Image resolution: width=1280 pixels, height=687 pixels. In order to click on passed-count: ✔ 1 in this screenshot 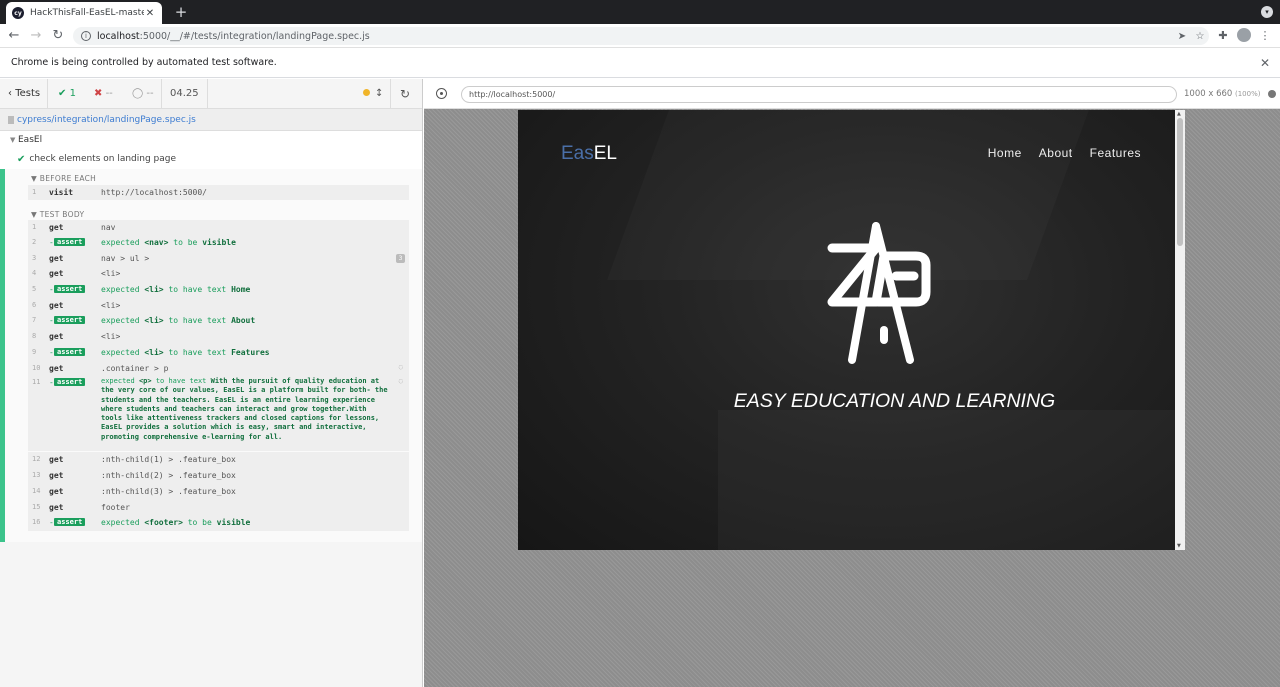, I will do `click(67, 94)`.